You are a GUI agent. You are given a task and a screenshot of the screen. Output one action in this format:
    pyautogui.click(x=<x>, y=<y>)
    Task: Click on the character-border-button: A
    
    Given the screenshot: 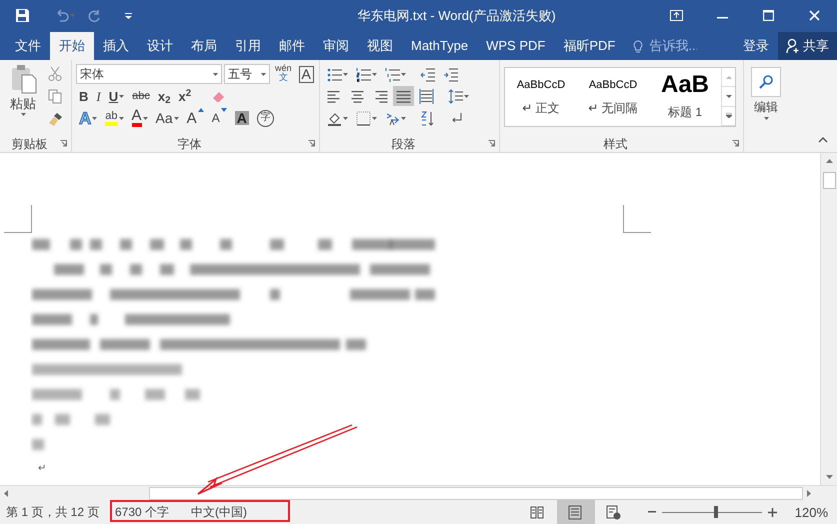 What is the action you would take?
    pyautogui.click(x=306, y=74)
    